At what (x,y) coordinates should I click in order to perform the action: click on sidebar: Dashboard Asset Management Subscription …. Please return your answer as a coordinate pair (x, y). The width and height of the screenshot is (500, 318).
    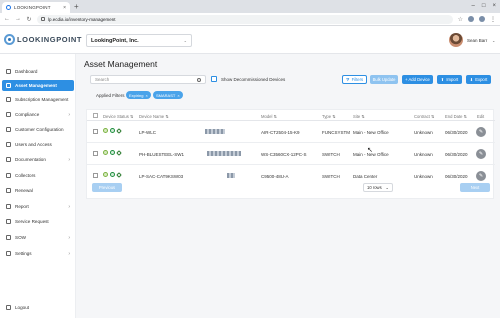
    Looking at the image, I should click on (38, 186).